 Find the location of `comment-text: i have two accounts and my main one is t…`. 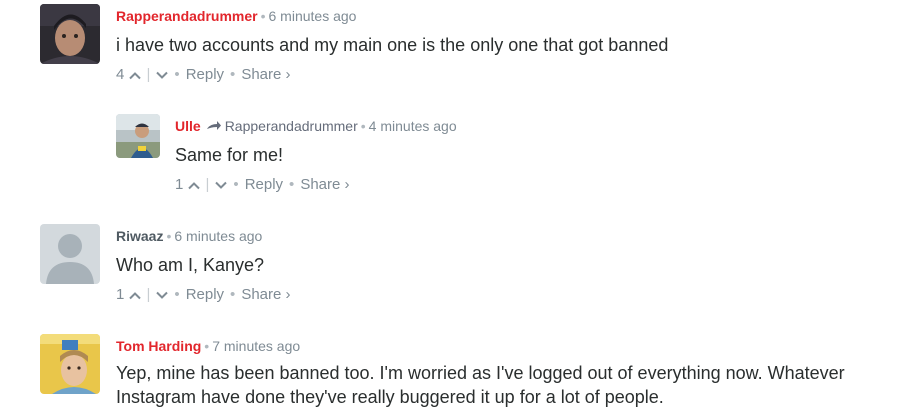

comment-text: i have two accounts and my main one is t… is located at coordinates (392, 45).